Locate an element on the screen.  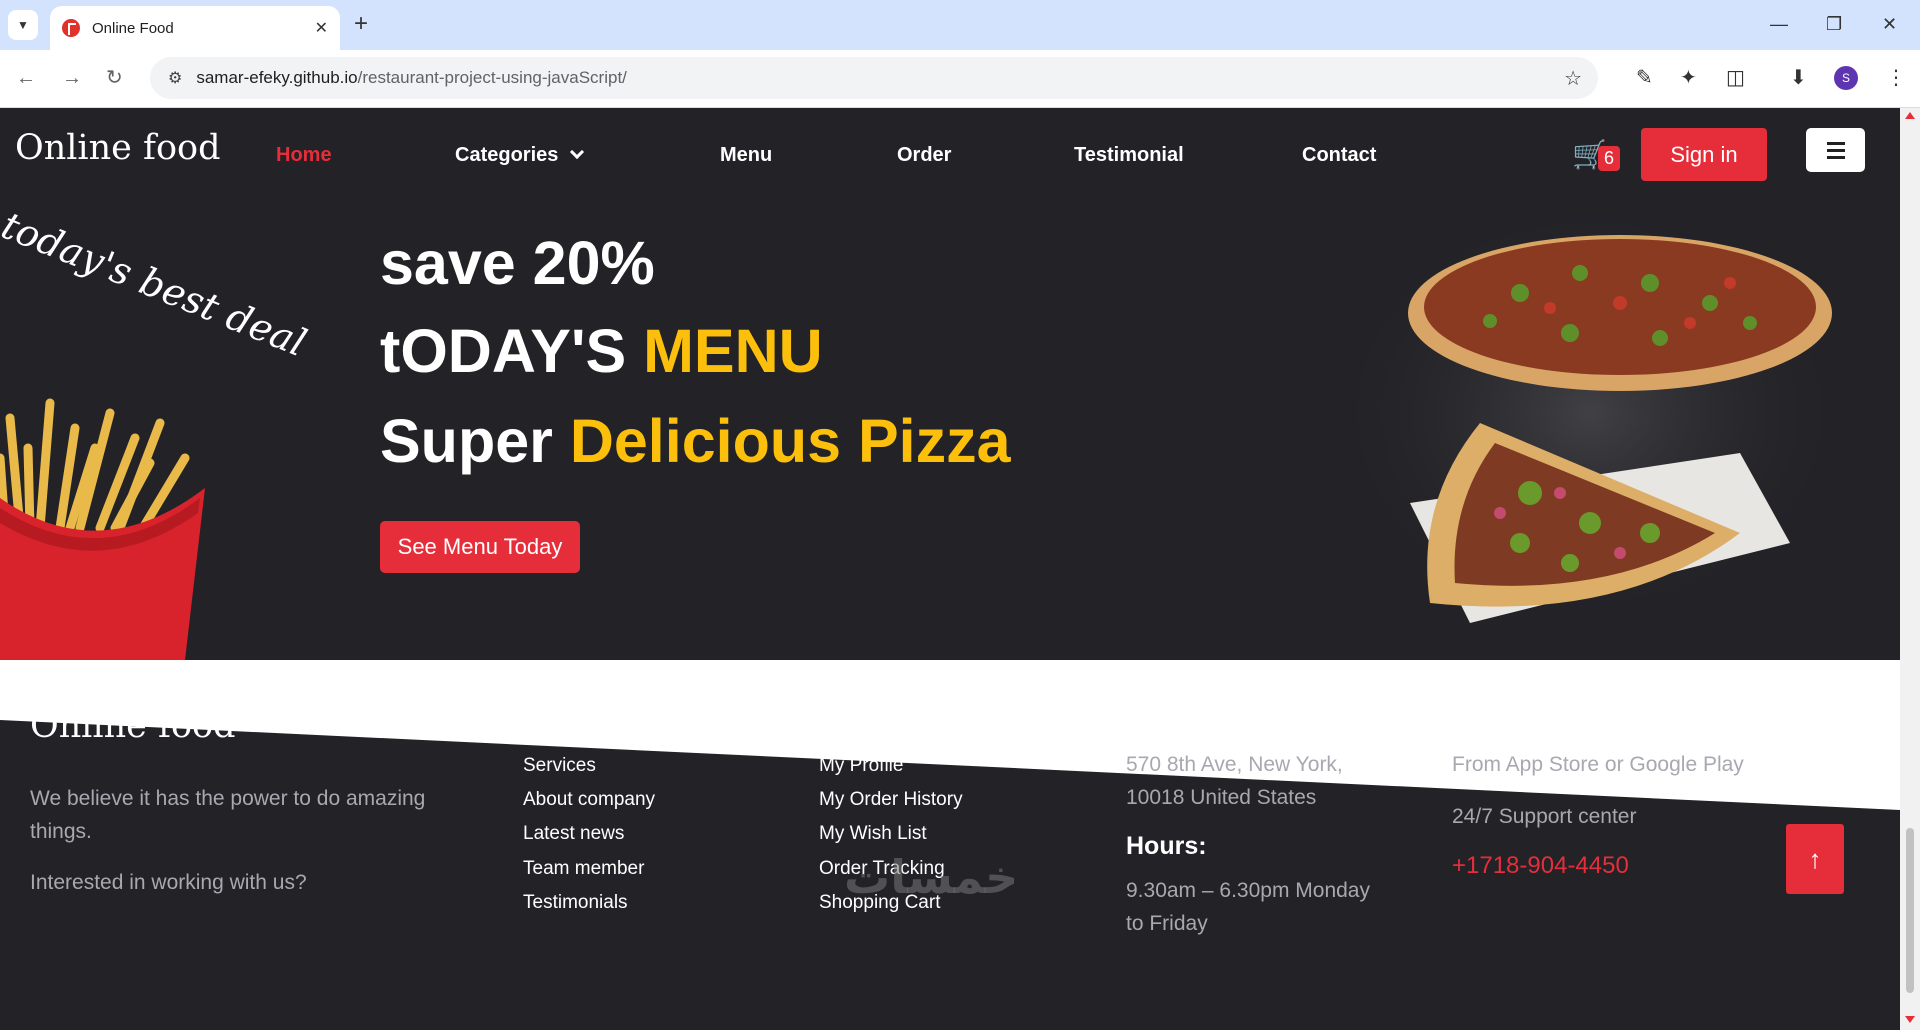
scroll-up-icon is located at coordinates (1910, 115).